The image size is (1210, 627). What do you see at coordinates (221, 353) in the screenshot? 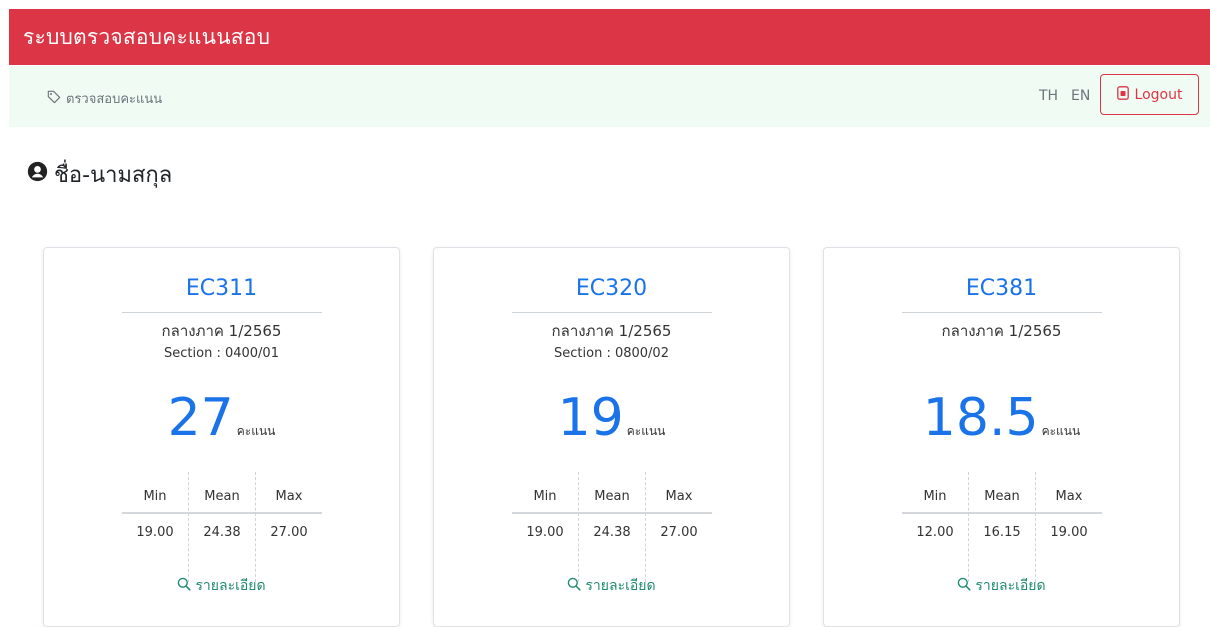
I see `section-label: Section : 0400/01` at bounding box center [221, 353].